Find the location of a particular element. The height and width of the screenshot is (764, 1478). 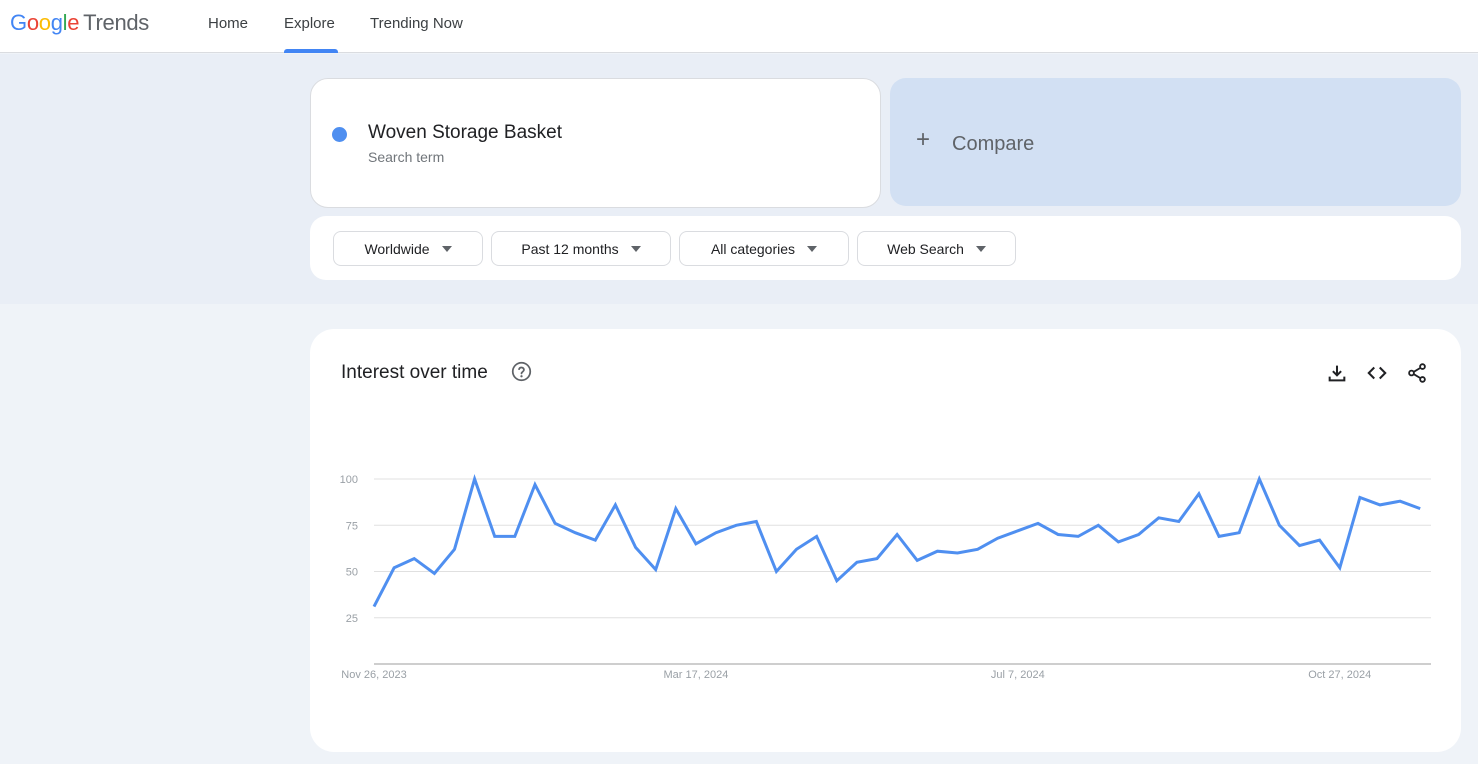

nav-explore: Explore is located at coordinates (309, 23).